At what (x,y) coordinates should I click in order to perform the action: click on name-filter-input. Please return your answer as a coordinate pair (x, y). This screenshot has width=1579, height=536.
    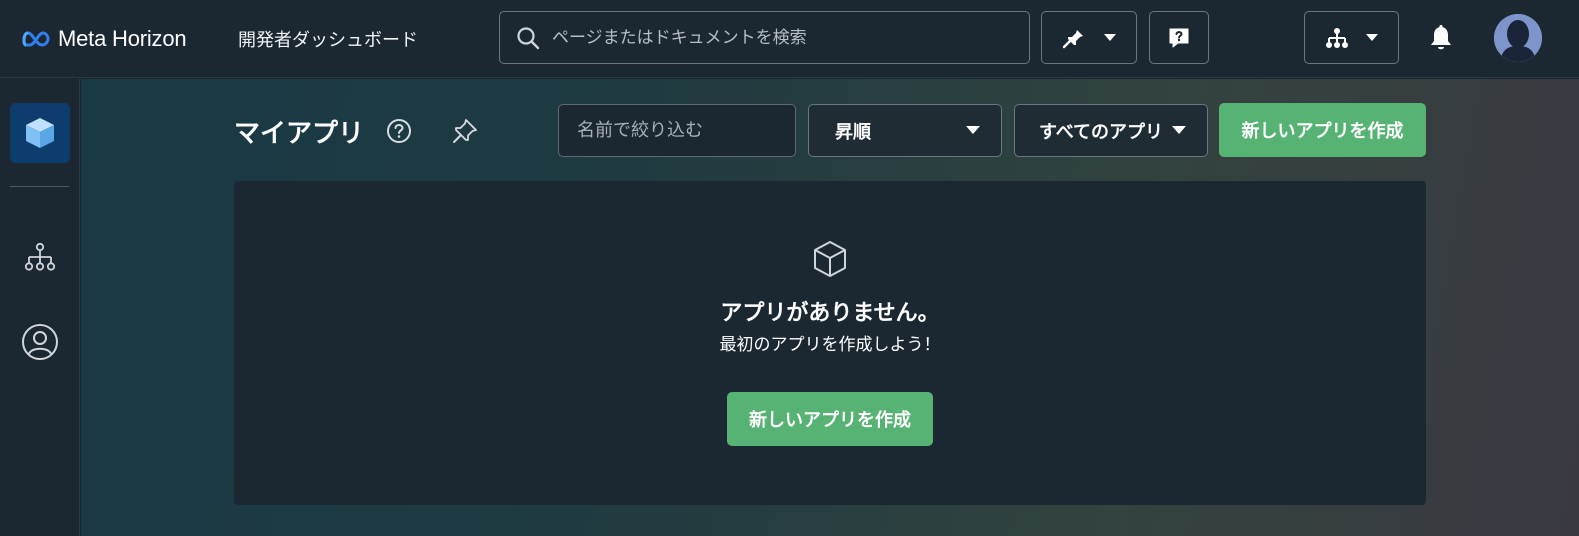
    Looking at the image, I should click on (677, 130).